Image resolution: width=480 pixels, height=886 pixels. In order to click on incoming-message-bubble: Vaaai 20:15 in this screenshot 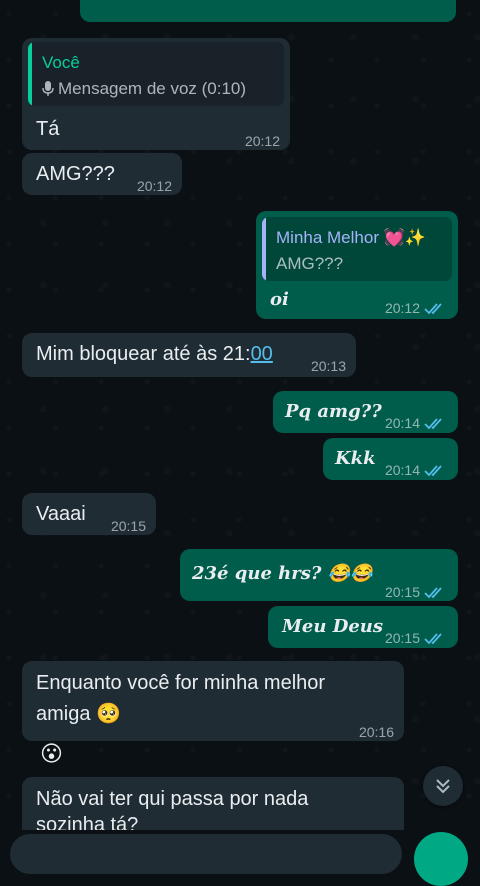, I will do `click(89, 514)`.